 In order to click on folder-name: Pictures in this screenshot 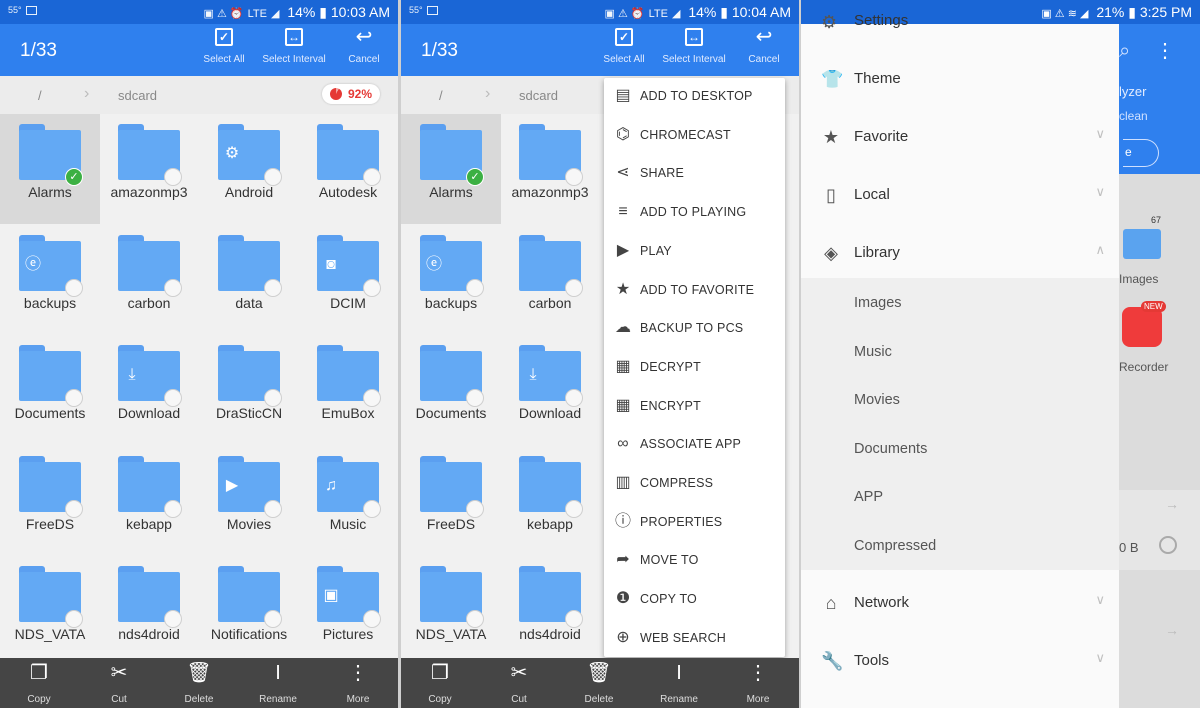, I will do `click(348, 634)`.